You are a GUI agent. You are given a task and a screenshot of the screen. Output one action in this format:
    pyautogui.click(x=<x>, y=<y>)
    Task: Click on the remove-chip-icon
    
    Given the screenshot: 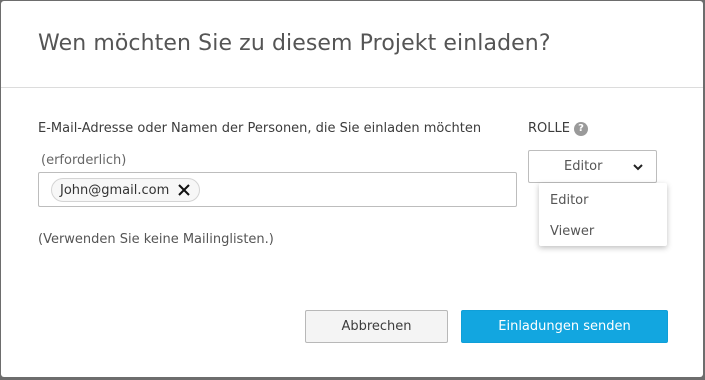 What is the action you would take?
    pyautogui.click(x=184, y=190)
    